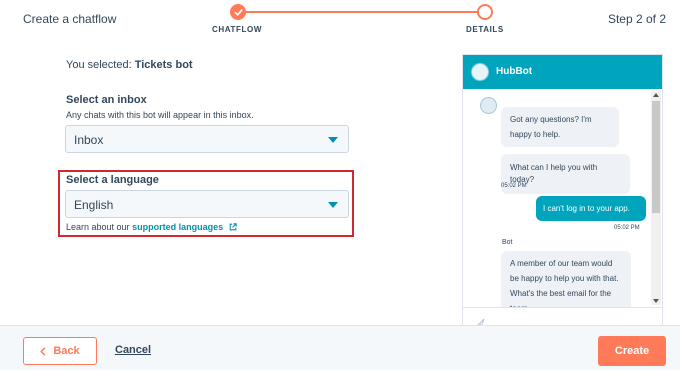  Describe the element at coordinates (177, 227) in the screenshot. I see `supported-languages-link: supported languages` at that location.